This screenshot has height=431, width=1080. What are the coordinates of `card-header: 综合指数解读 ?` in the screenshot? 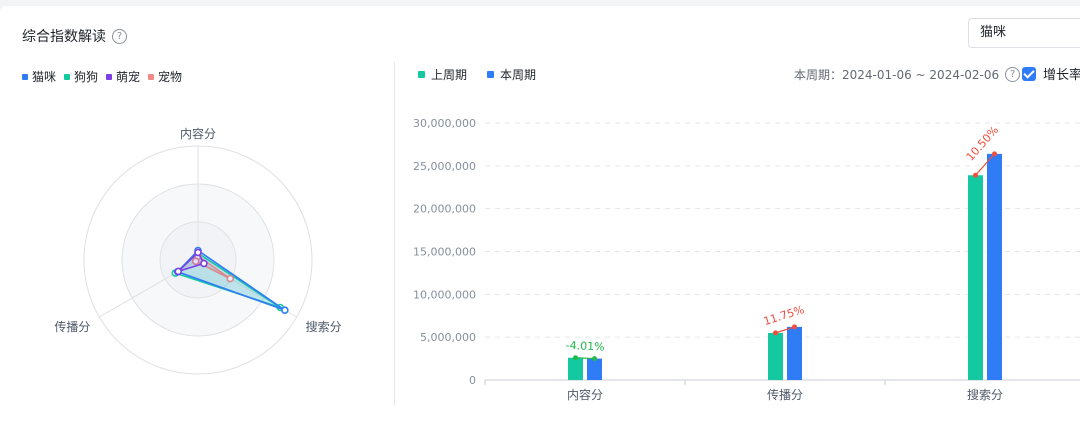 It's located at (74, 36).